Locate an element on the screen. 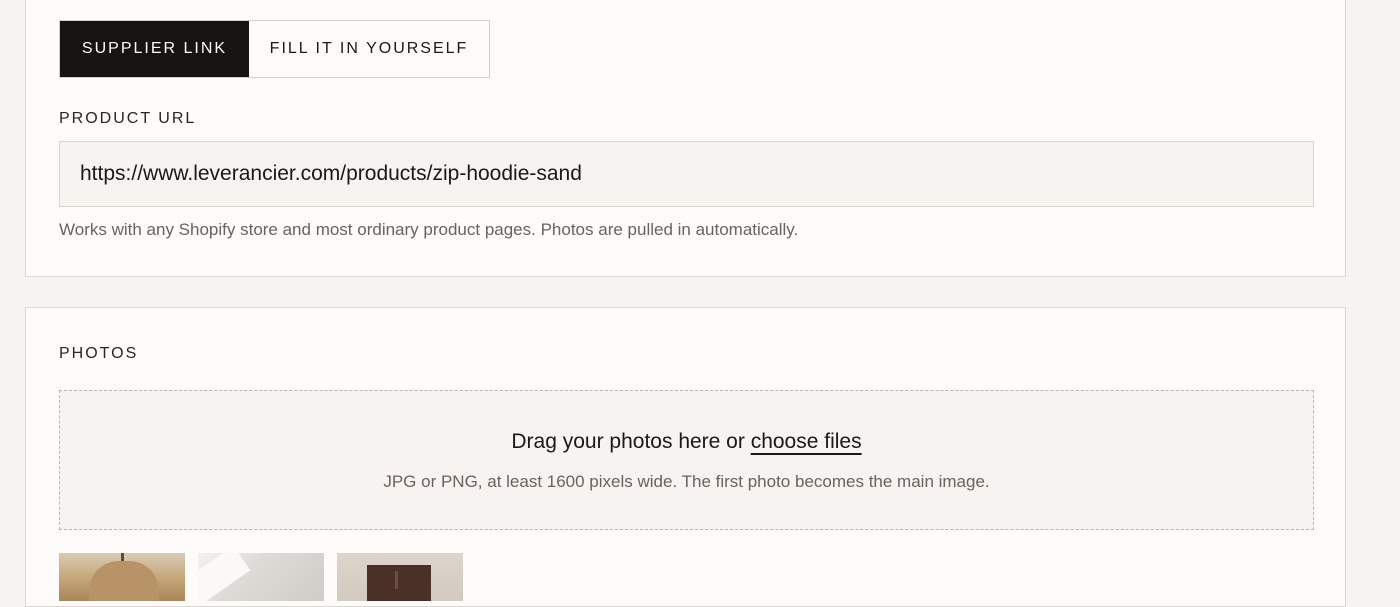  source-mode-toggle: SUPPLIER LINK FILL IT IN YOURSELF is located at coordinates (274, 49).